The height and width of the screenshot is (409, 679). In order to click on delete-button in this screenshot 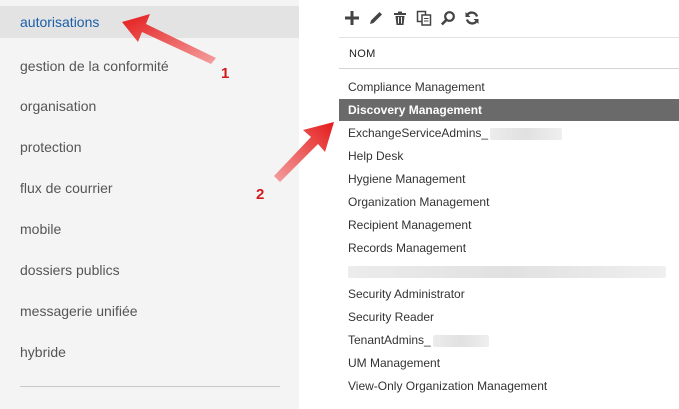, I will do `click(399, 18)`.